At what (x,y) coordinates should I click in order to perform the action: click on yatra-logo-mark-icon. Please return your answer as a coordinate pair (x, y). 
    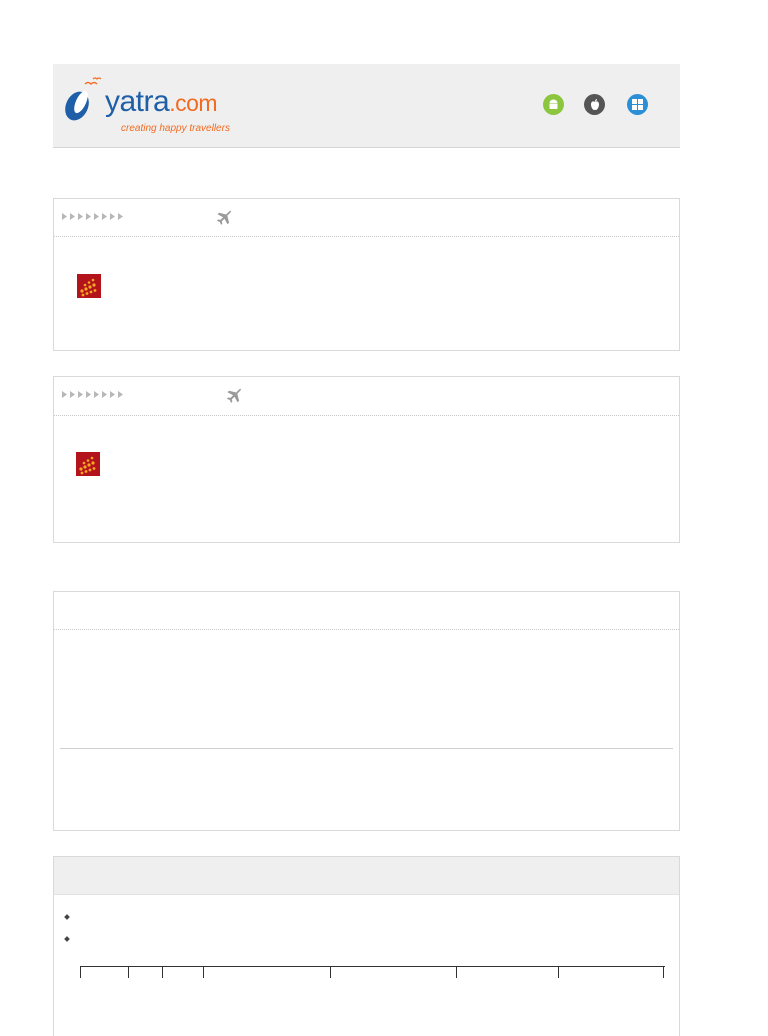
    Looking at the image, I should click on (83, 99).